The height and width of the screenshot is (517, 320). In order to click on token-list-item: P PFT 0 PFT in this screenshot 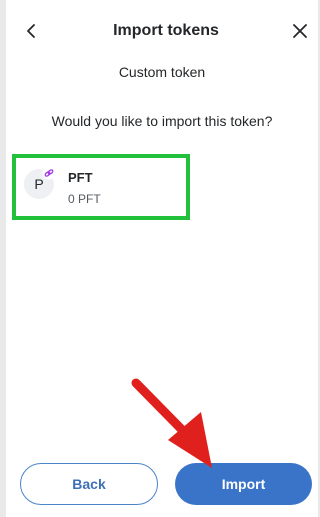, I will do `click(101, 187)`.